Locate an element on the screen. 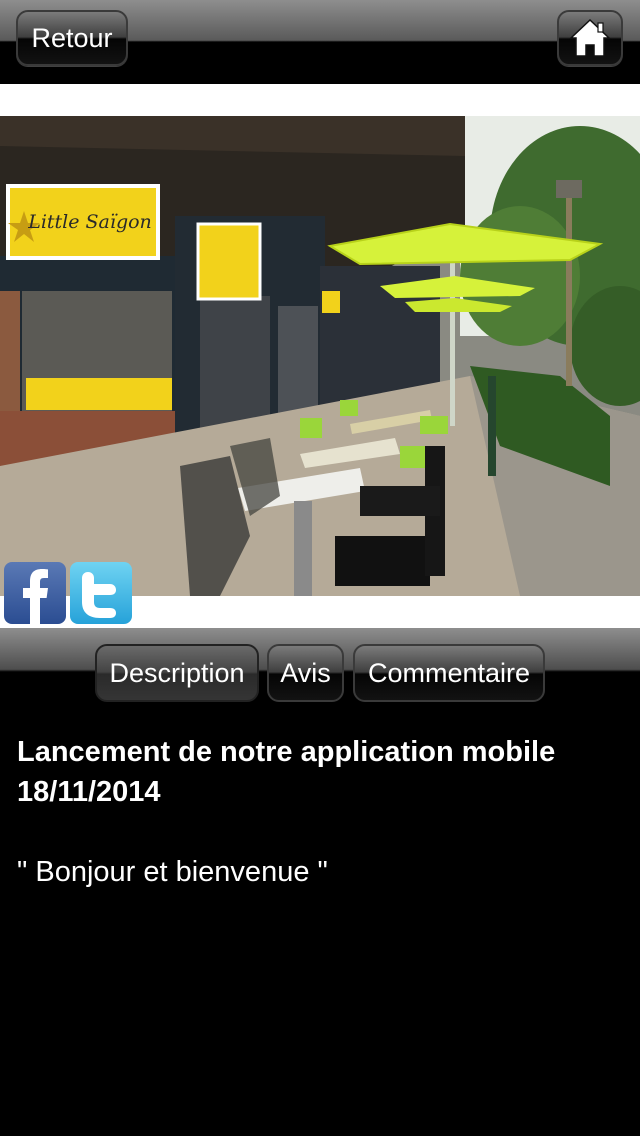 Image resolution: width=640 pixels, height=1136 pixels. back-button: Retour is located at coordinates (72, 38).